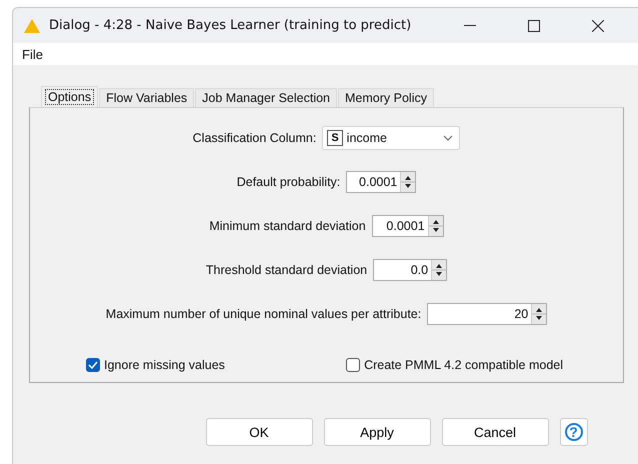 The width and height of the screenshot is (638, 464). I want to click on chevron-down-icon, so click(448, 138).